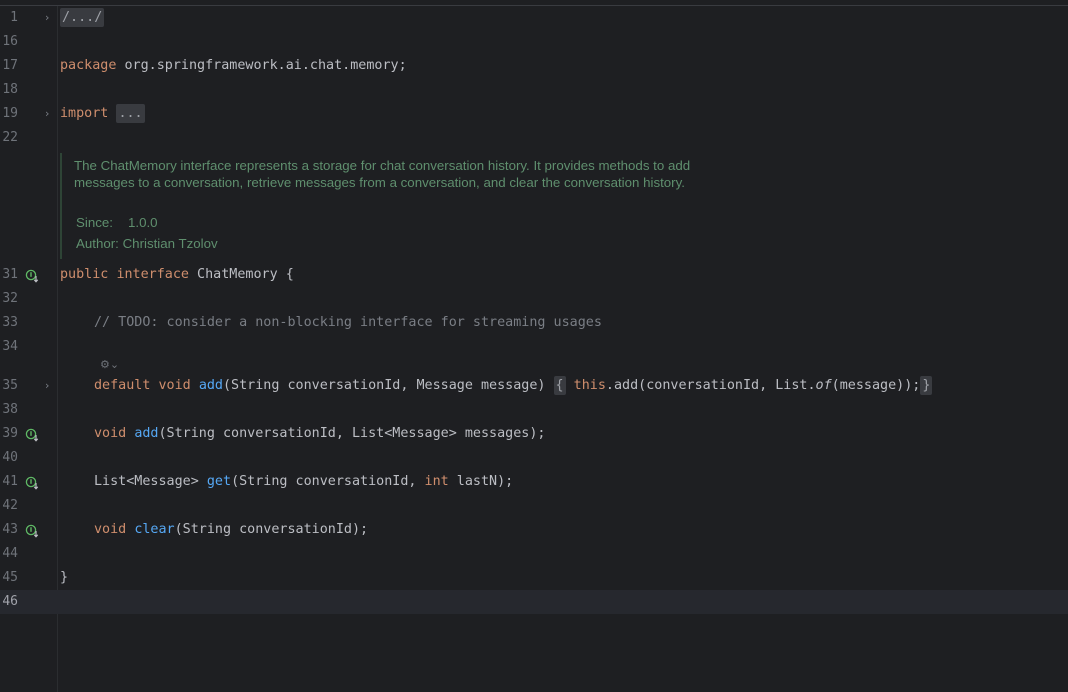  I want to click on static-call-of: of, so click(823, 385).